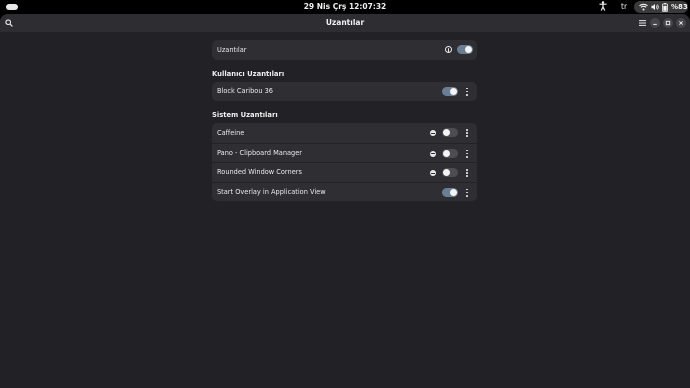 Image resolution: width=690 pixels, height=388 pixels. Describe the element at coordinates (232, 49) in the screenshot. I see `row-label: Uzantılar` at that location.